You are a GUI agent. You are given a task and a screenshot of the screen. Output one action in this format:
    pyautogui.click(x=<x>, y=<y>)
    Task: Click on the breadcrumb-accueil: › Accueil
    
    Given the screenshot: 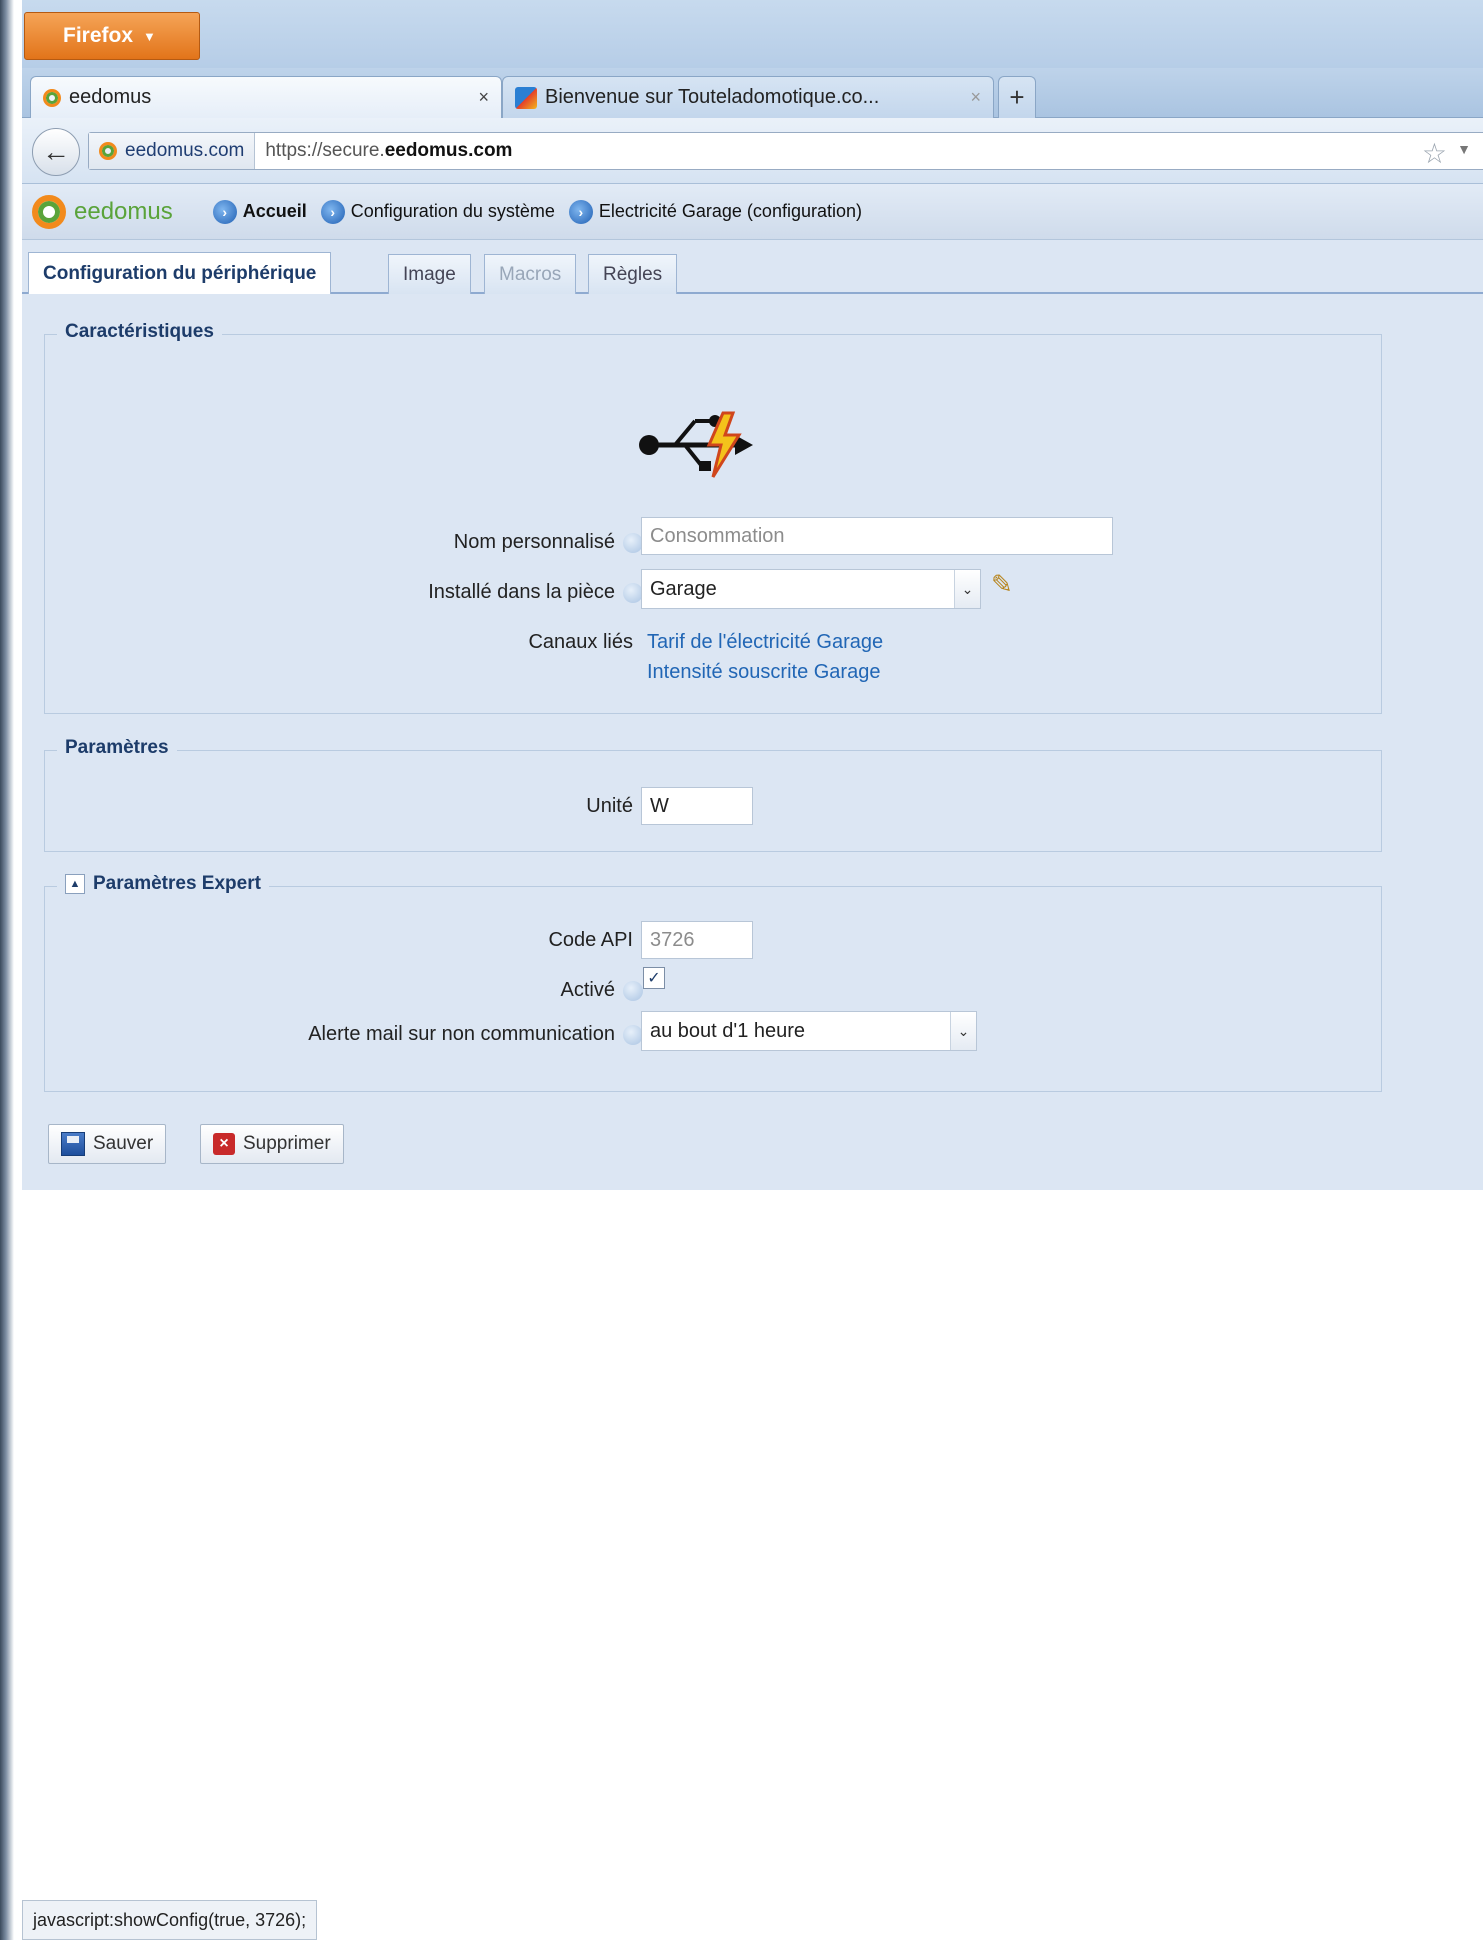 What is the action you would take?
    pyautogui.click(x=259, y=211)
    